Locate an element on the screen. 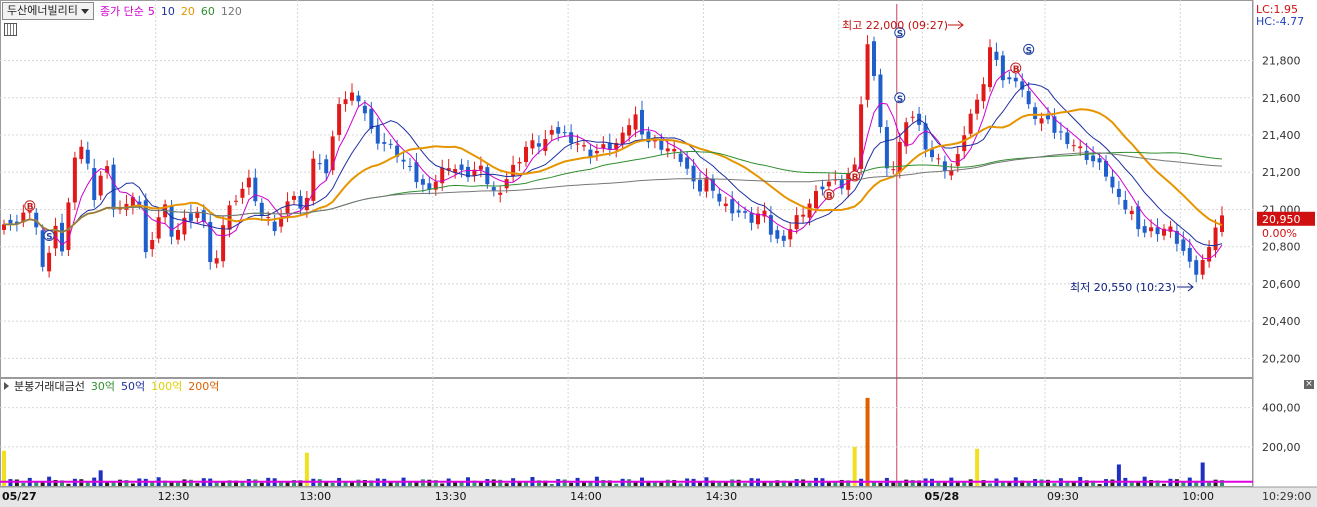 This screenshot has width=1317, height=507. collapse-arrow-icon is located at coordinates (6, 386).